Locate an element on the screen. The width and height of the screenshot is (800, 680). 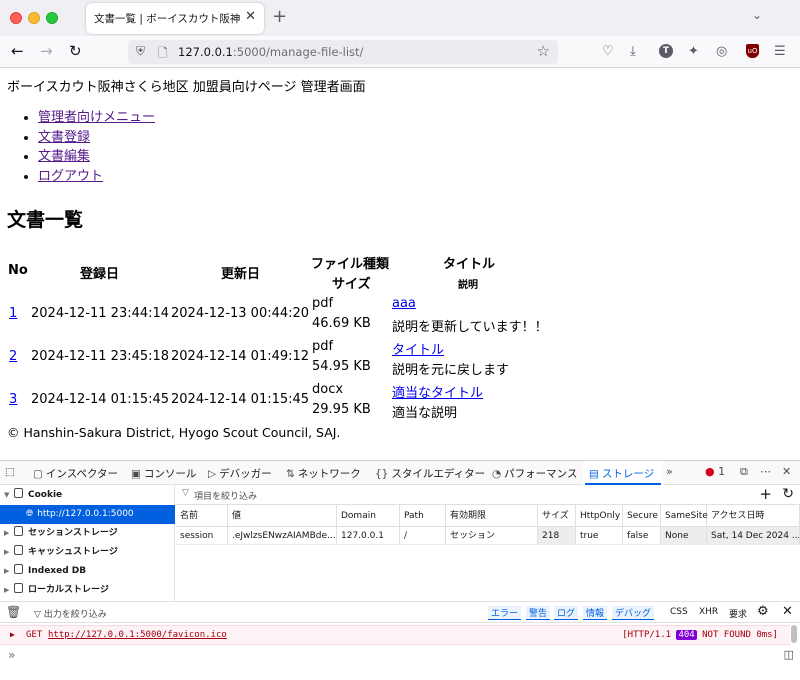
console-sidebar-toggle-icon: ◫ is located at coordinates (789, 654).